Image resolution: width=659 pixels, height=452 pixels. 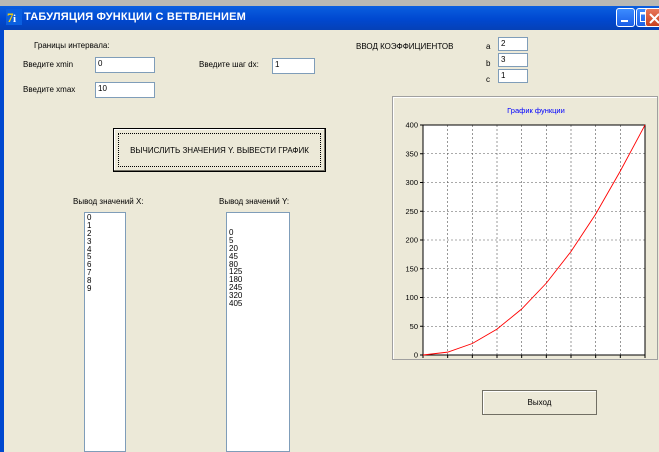 I want to click on output-y-label: Вывод значений Y:, so click(x=254, y=201).